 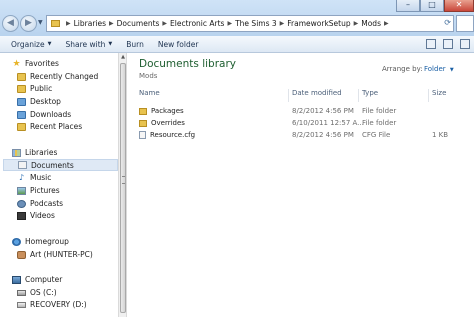 I want to click on nav-header-favorites: ★ Favorites, so click(x=35, y=63).